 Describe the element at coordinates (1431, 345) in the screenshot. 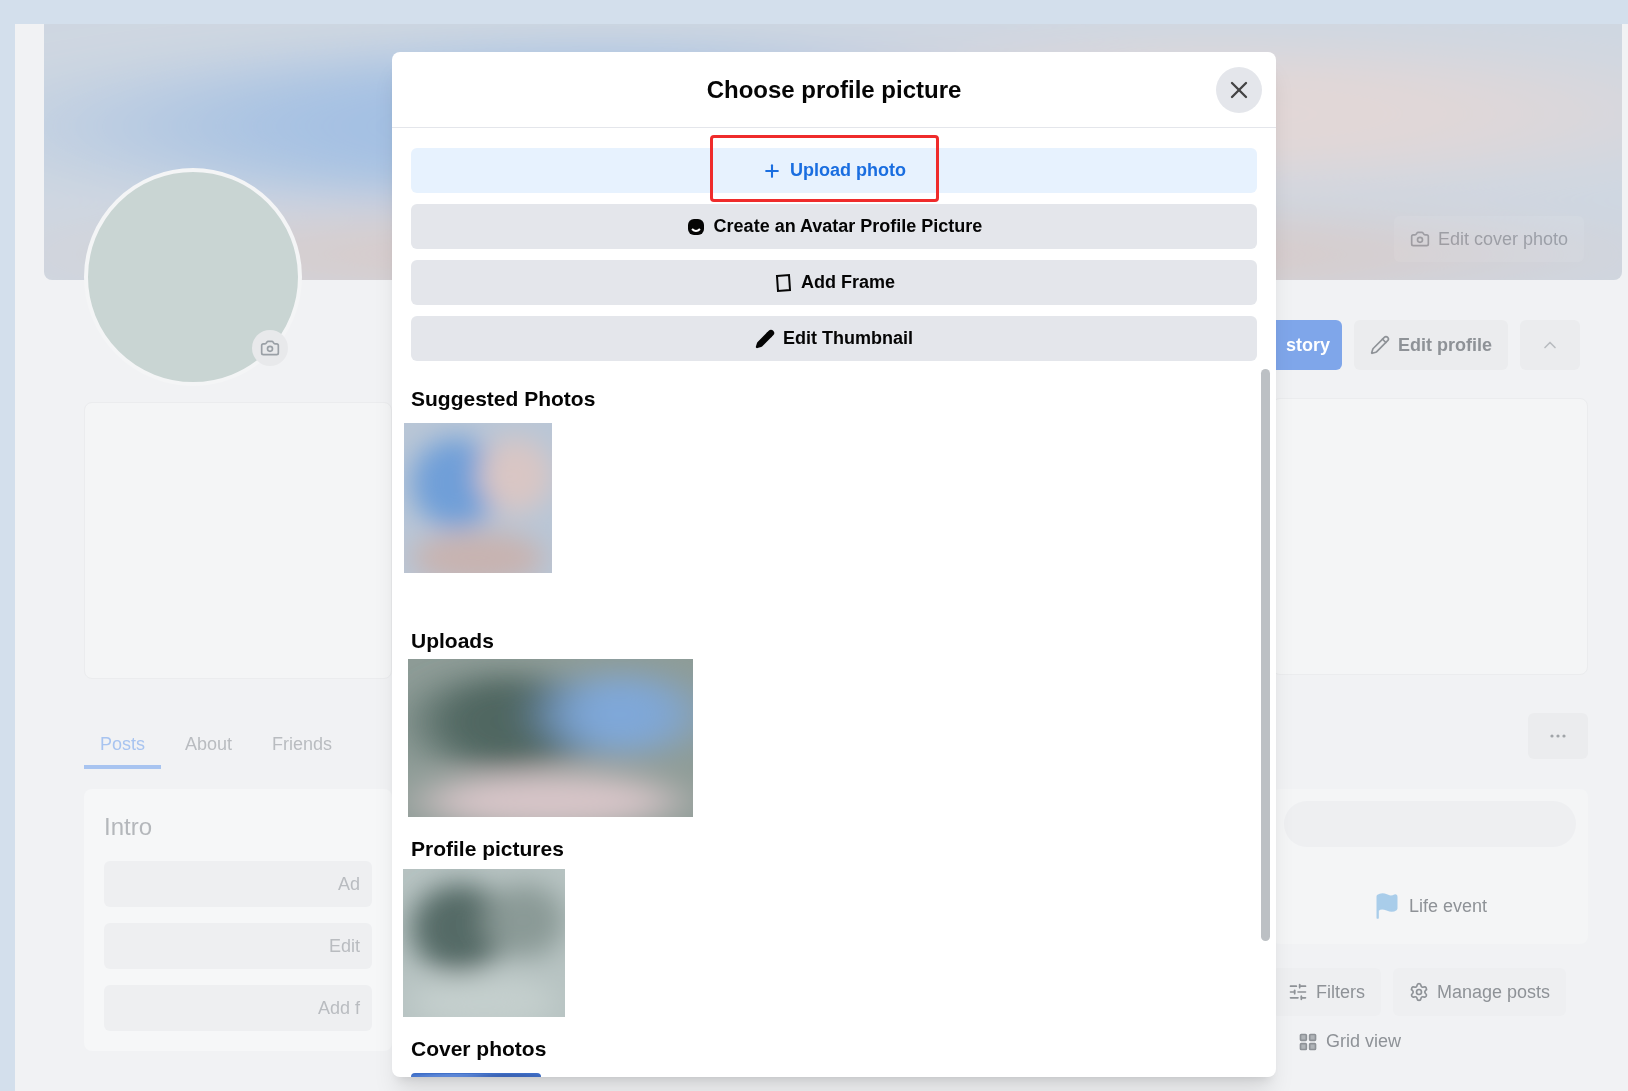

I see `edit-profile-button: Edit profile` at that location.